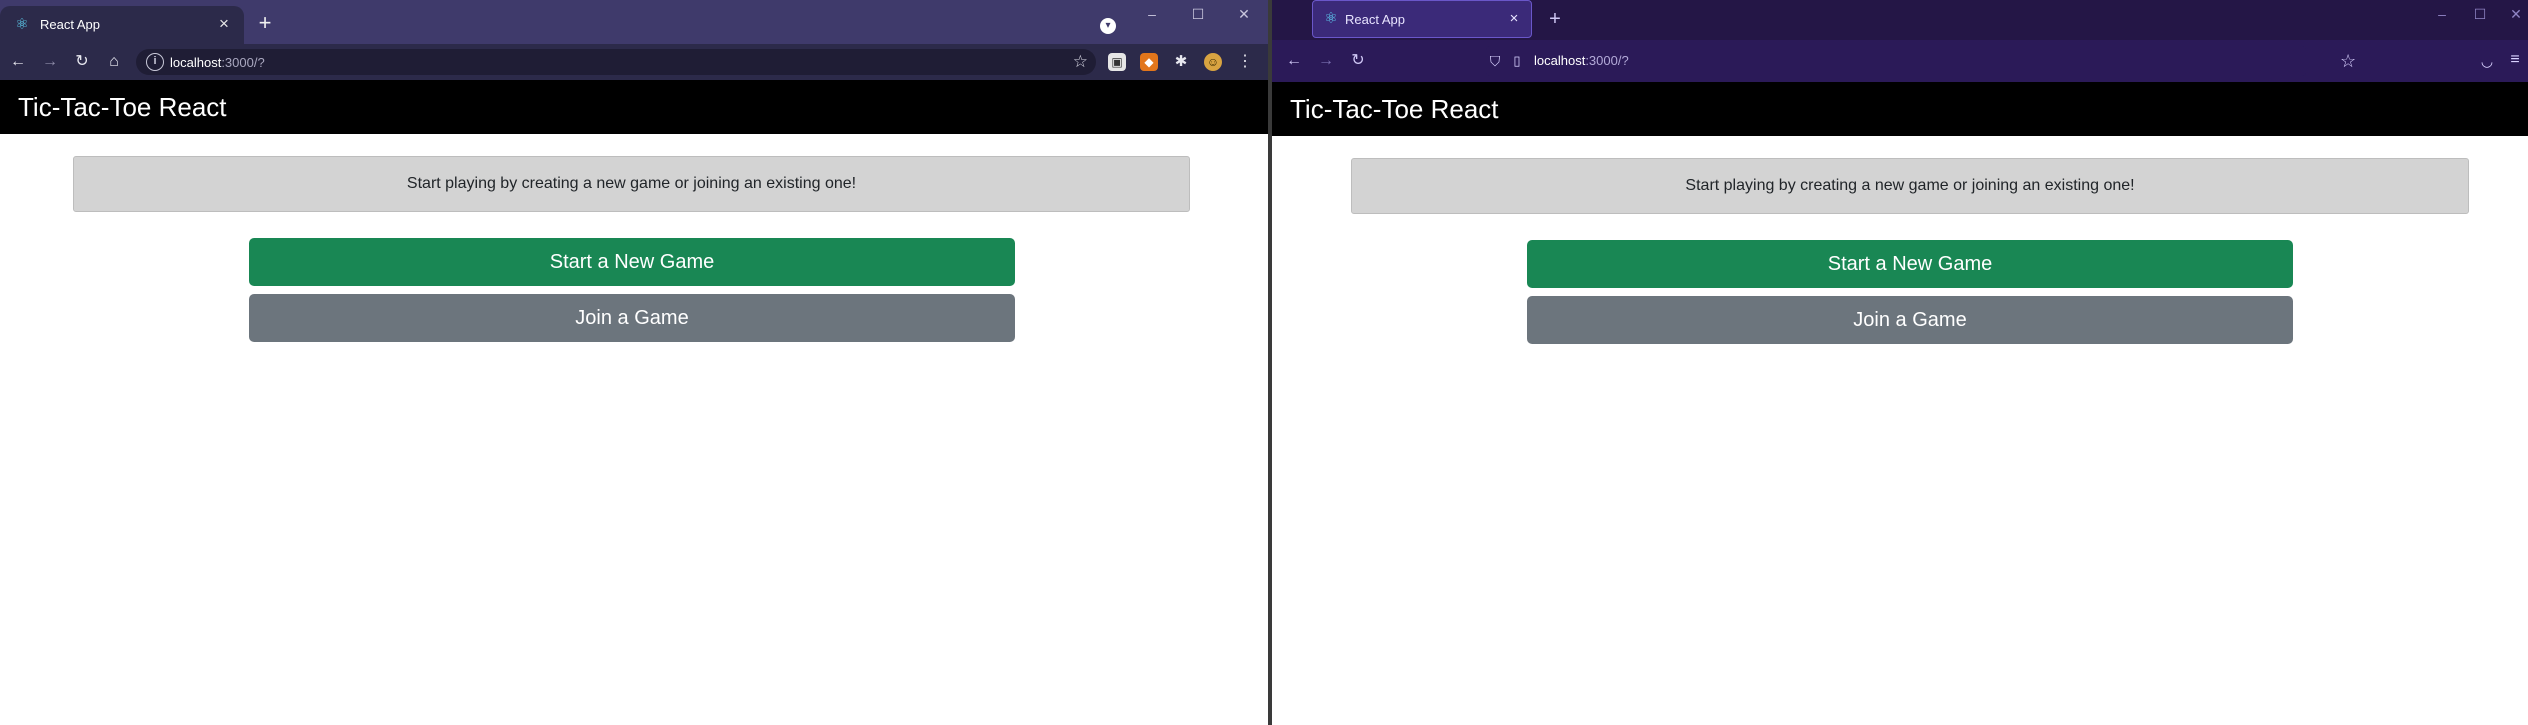 Image resolution: width=2528 pixels, height=725 pixels. Describe the element at coordinates (114, 62) in the screenshot. I see `home-icon: ⌂` at that location.